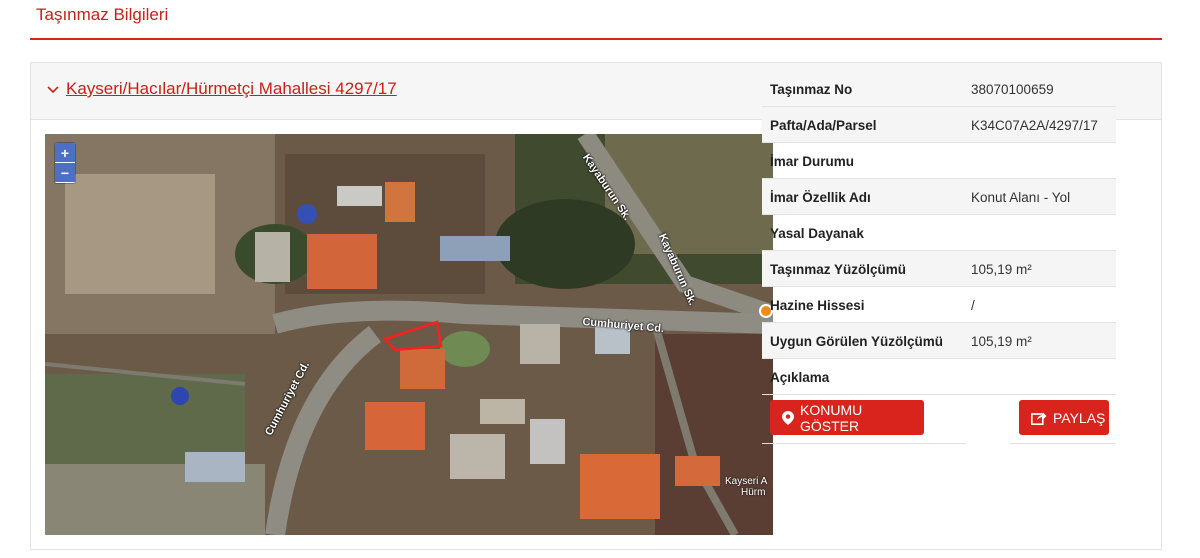  I want to click on row-value: K34C07A2A/4297/17, so click(1034, 125).